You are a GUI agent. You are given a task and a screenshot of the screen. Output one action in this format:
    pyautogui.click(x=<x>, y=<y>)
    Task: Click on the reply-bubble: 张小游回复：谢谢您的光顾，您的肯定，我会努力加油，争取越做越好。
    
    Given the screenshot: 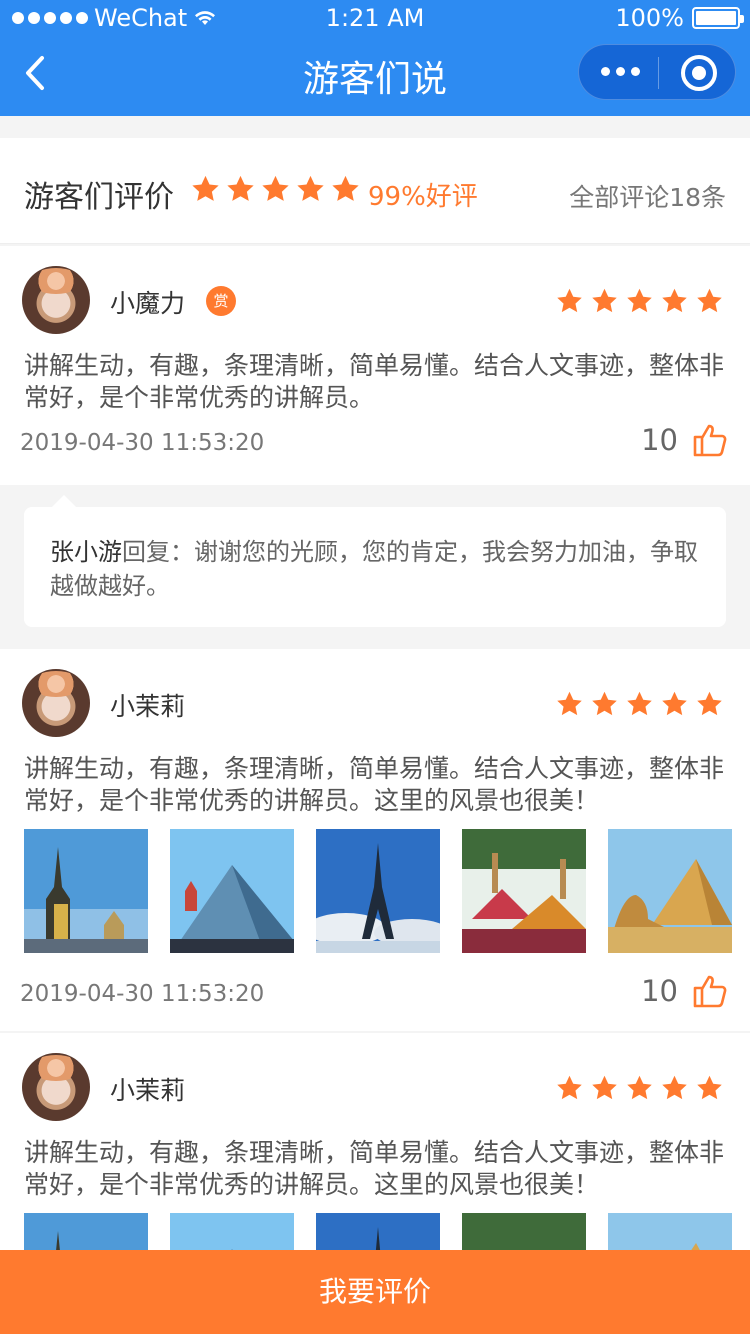 What is the action you would take?
    pyautogui.click(x=375, y=567)
    